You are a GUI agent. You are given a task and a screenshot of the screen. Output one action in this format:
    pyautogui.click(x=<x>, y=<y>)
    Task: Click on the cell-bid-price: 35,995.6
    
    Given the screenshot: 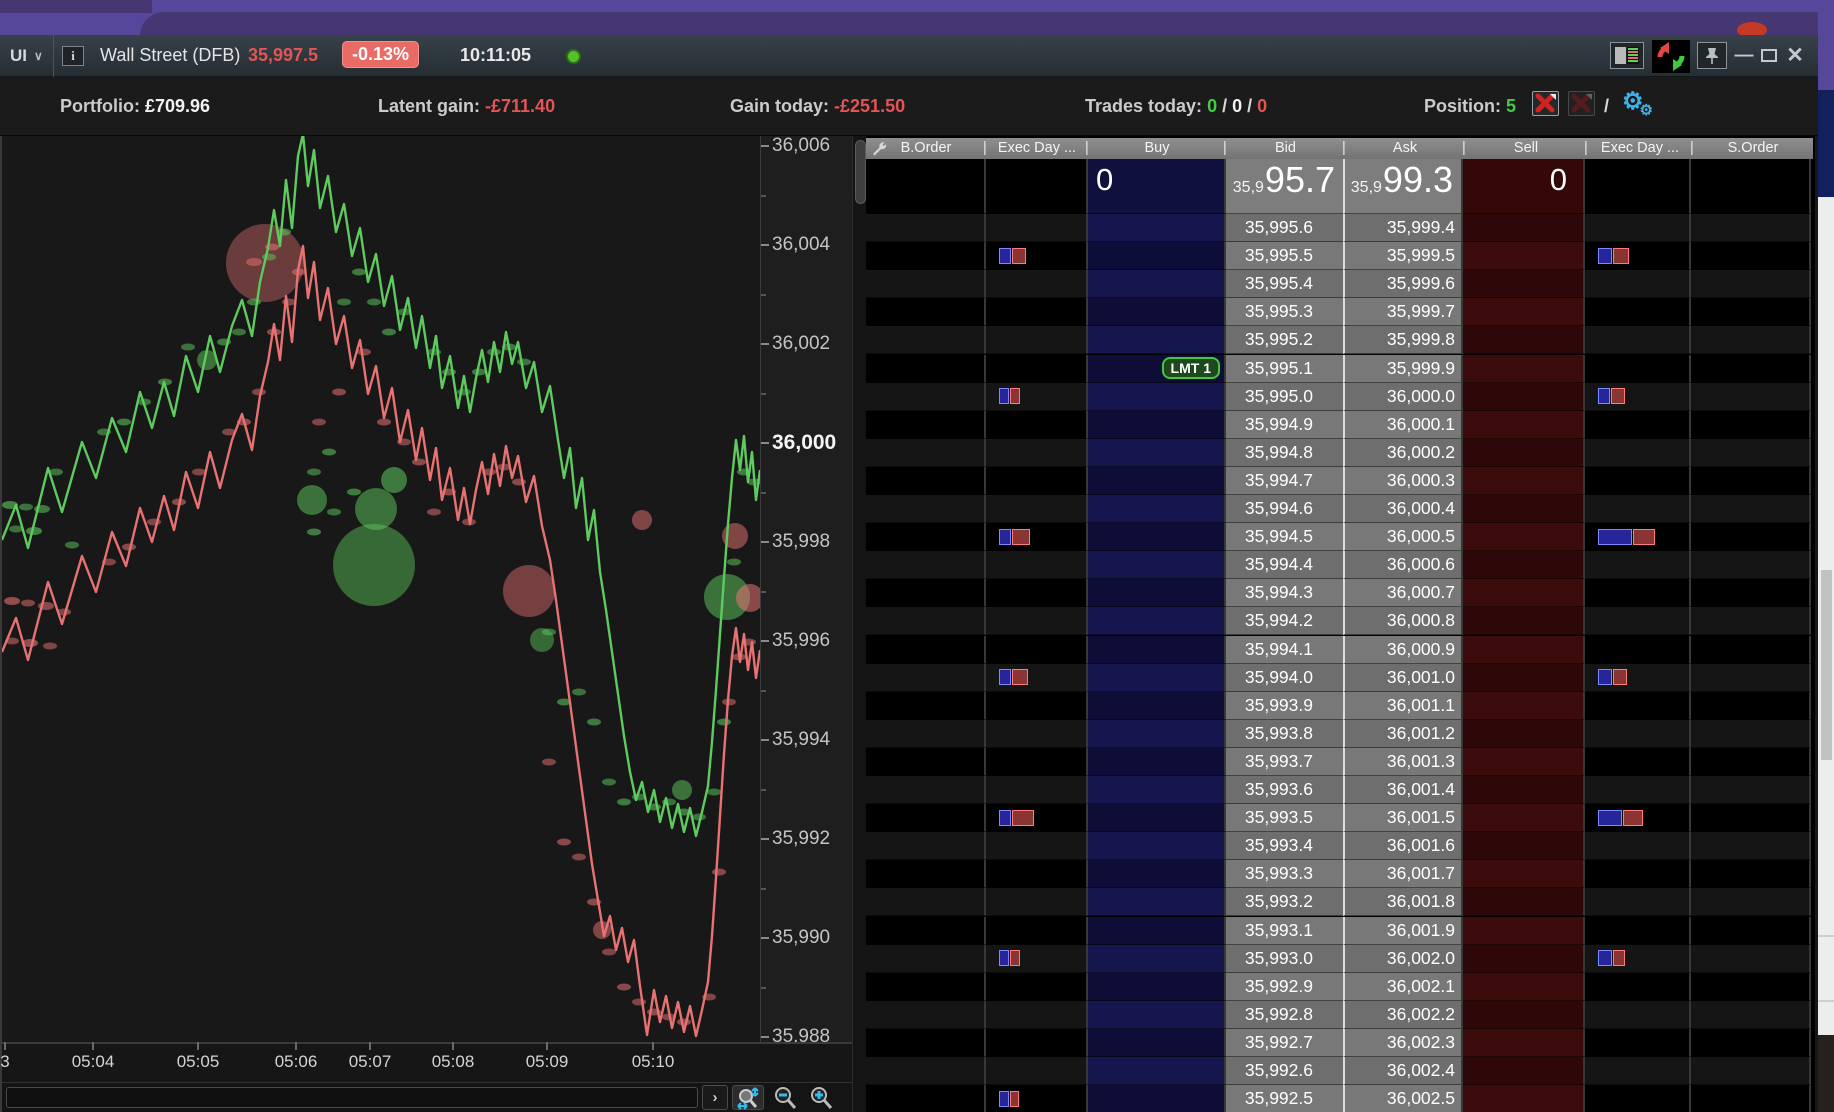 What is the action you would take?
    pyautogui.click(x=1285, y=228)
    